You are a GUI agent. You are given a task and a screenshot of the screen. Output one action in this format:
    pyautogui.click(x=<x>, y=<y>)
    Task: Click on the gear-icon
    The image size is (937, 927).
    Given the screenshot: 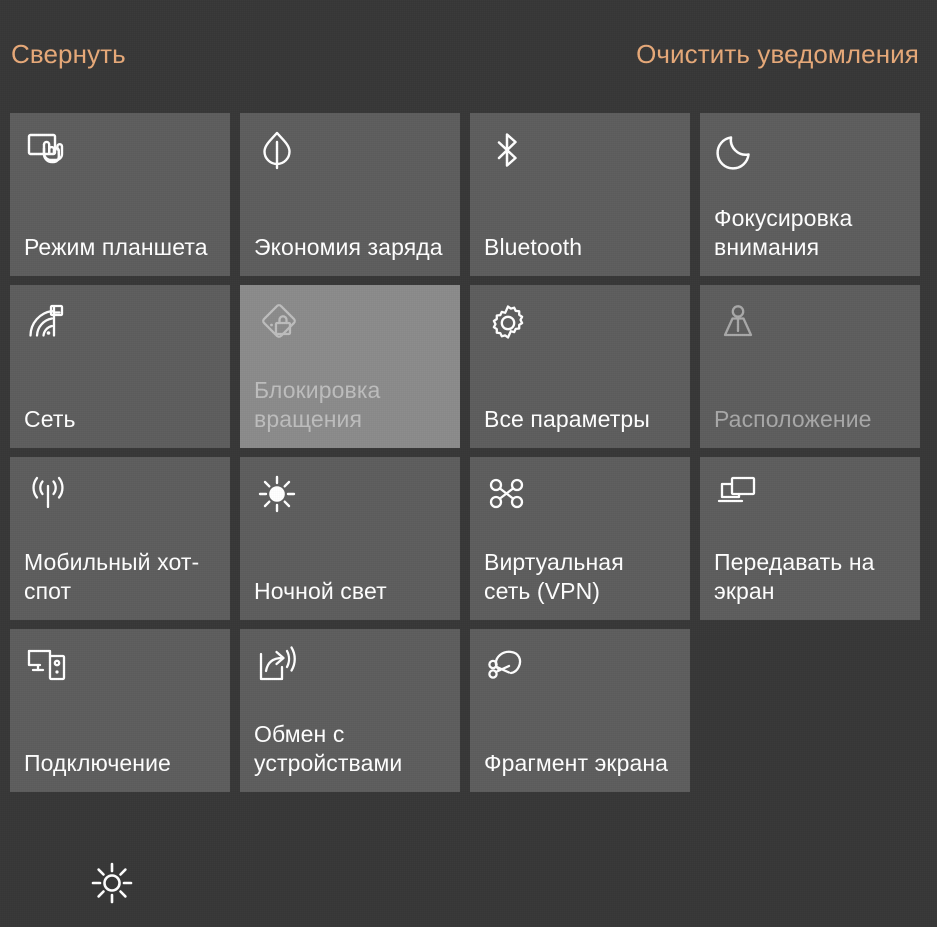 What is the action you would take?
    pyautogui.click(x=581, y=328)
    